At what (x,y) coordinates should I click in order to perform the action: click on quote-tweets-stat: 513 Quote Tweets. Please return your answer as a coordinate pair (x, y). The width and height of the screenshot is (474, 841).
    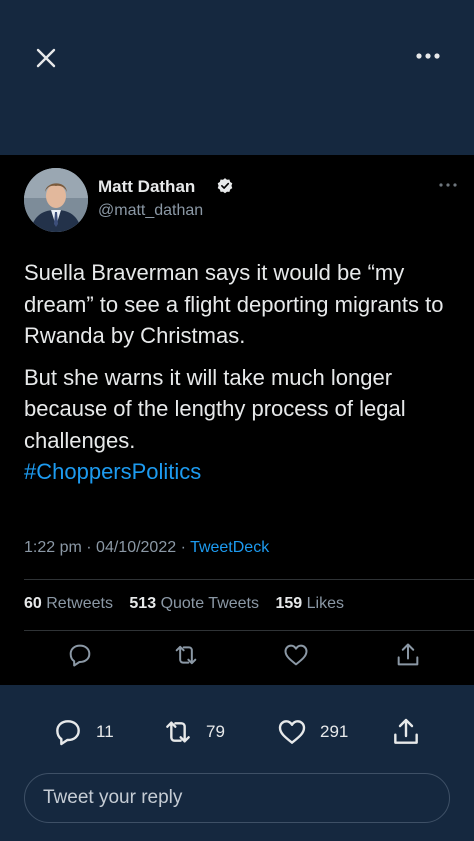
    Looking at the image, I should click on (194, 603).